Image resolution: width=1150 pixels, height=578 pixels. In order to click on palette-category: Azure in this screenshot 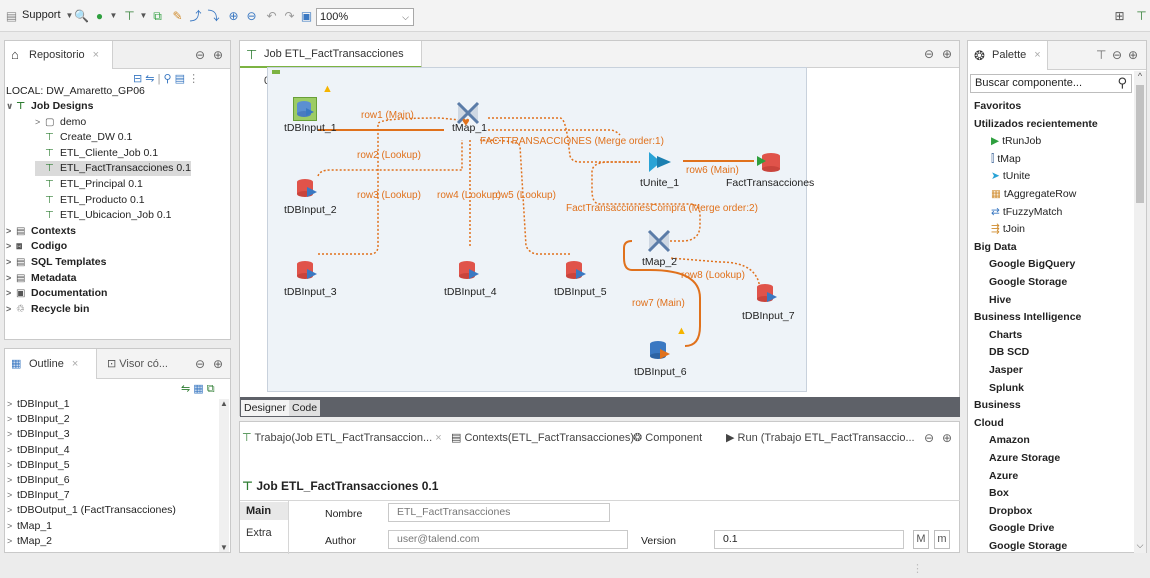, I will do `click(1046, 476)`.